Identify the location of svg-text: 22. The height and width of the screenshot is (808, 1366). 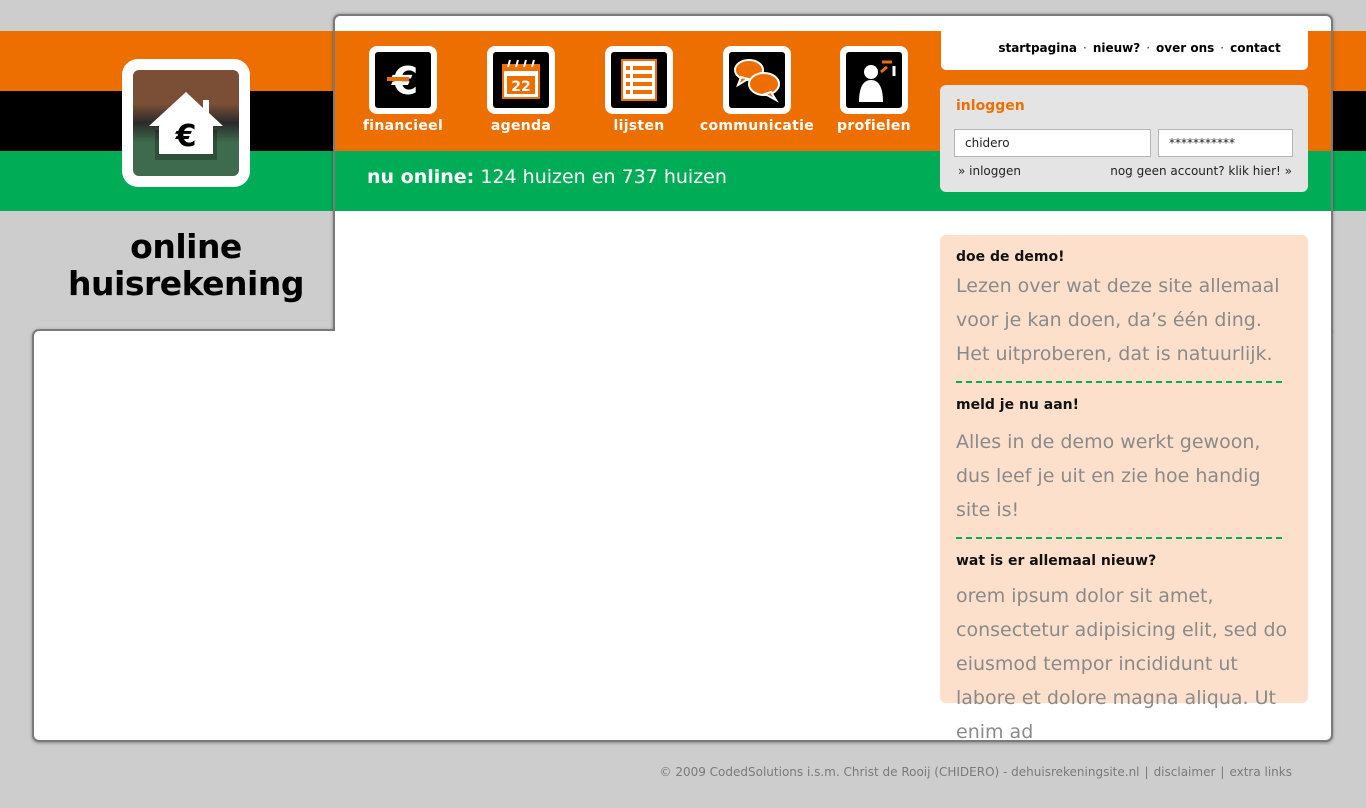
(520, 87).